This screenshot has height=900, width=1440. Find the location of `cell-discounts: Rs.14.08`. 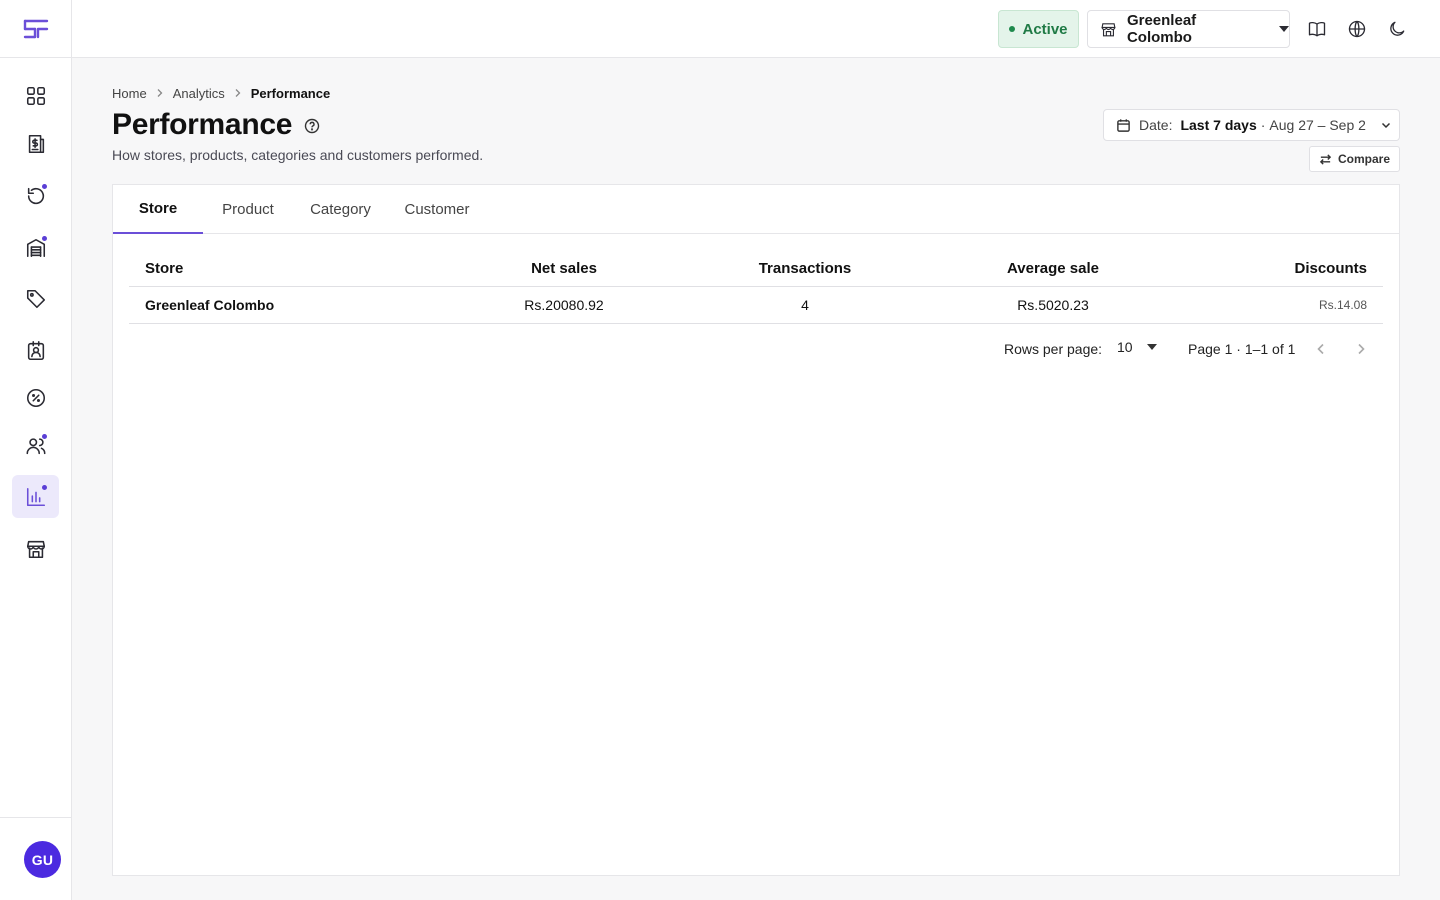

cell-discounts: Rs.14.08 is located at coordinates (1342, 305).